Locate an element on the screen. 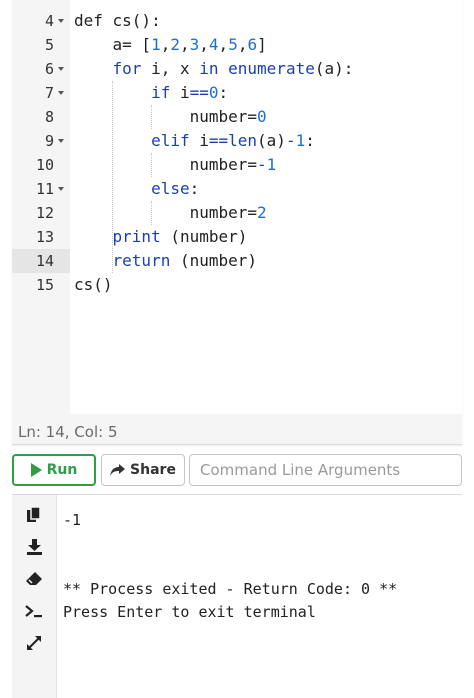 Image resolution: width=474 pixels, height=698 pixels. line-number-cell: 13 is located at coordinates (41, 237).